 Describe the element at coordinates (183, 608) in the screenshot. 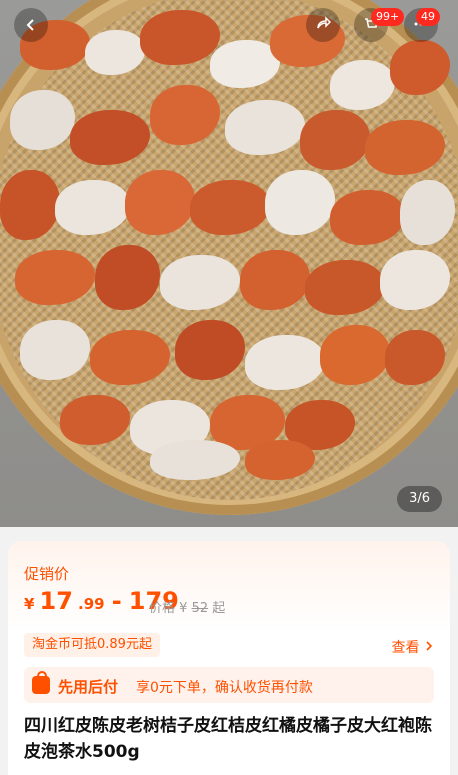

I see `original-symbol: ¥` at that location.